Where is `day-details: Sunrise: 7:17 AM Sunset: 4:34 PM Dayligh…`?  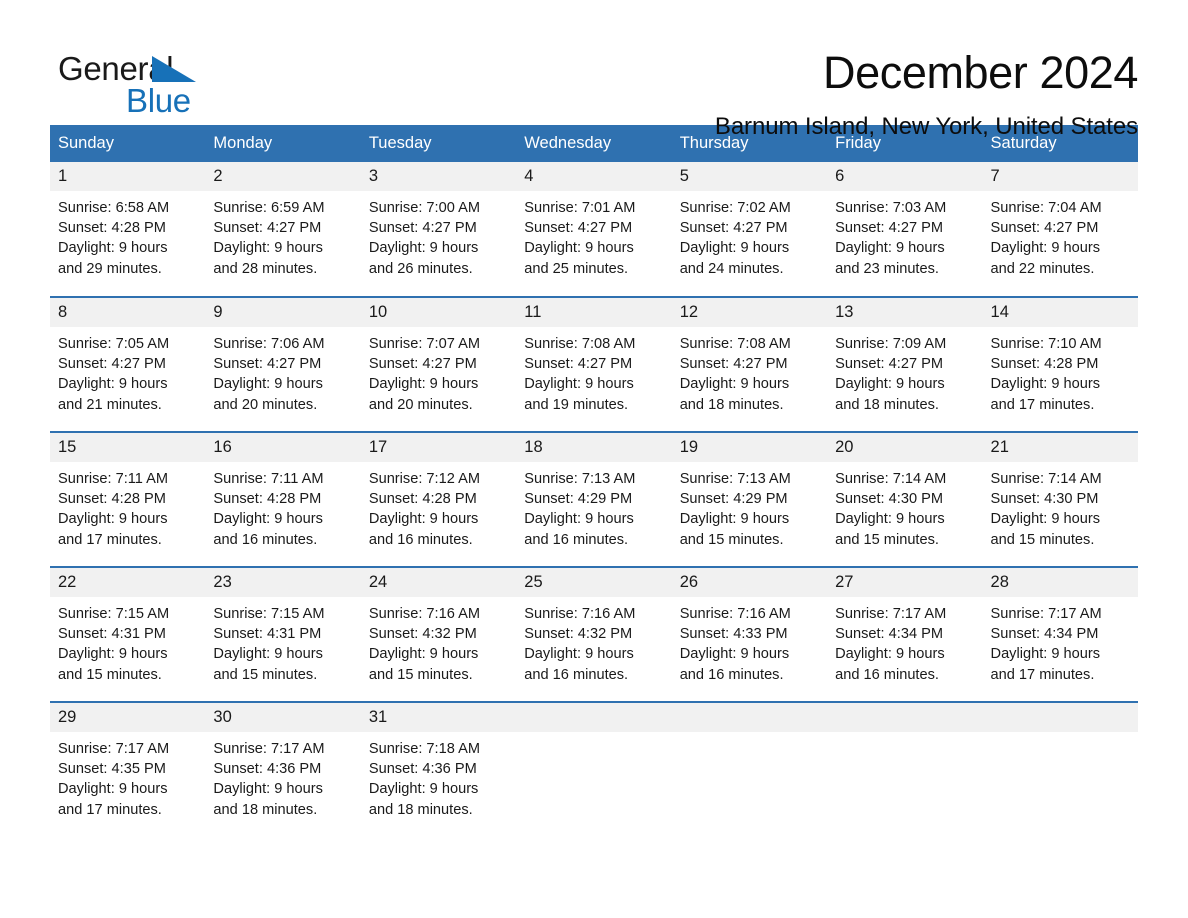
day-details: Sunrise: 7:17 AM Sunset: 4:34 PM Dayligh… is located at coordinates (1060, 641).